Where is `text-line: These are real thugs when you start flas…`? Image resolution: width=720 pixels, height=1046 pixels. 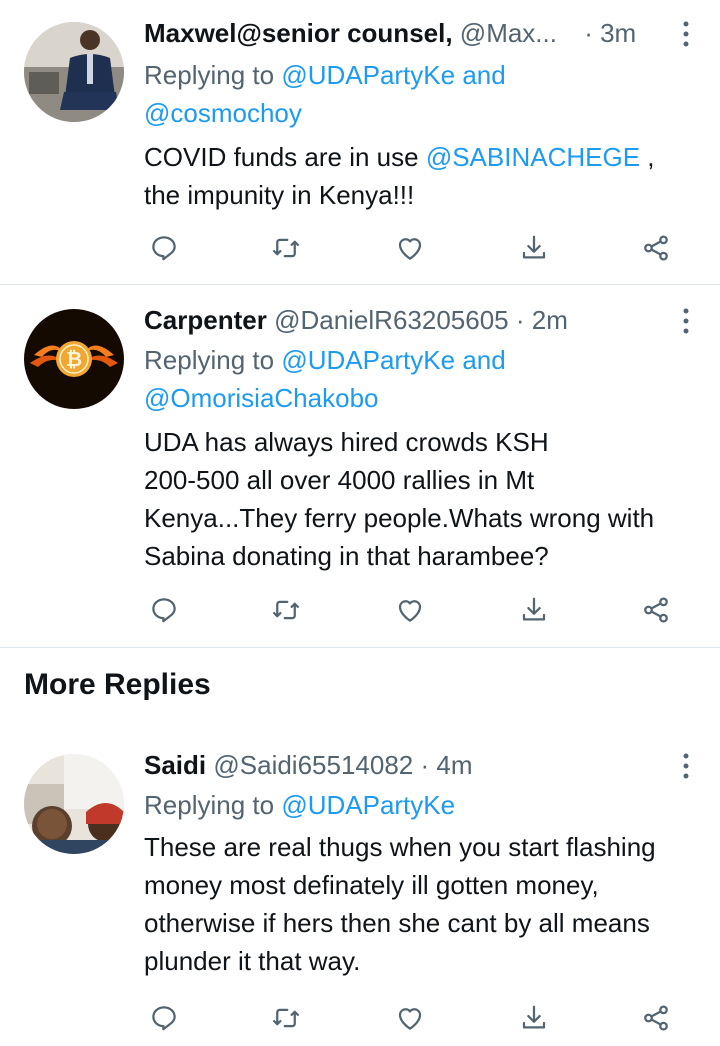 text-line: These are real thugs when you start flas… is located at coordinates (400, 847).